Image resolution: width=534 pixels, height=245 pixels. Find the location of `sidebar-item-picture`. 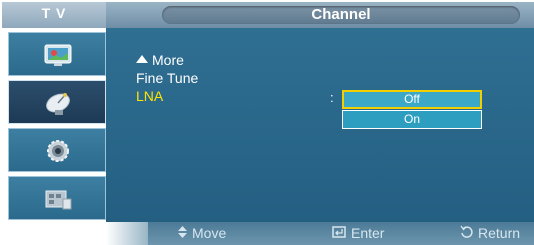

sidebar-item-picture is located at coordinates (57, 54).